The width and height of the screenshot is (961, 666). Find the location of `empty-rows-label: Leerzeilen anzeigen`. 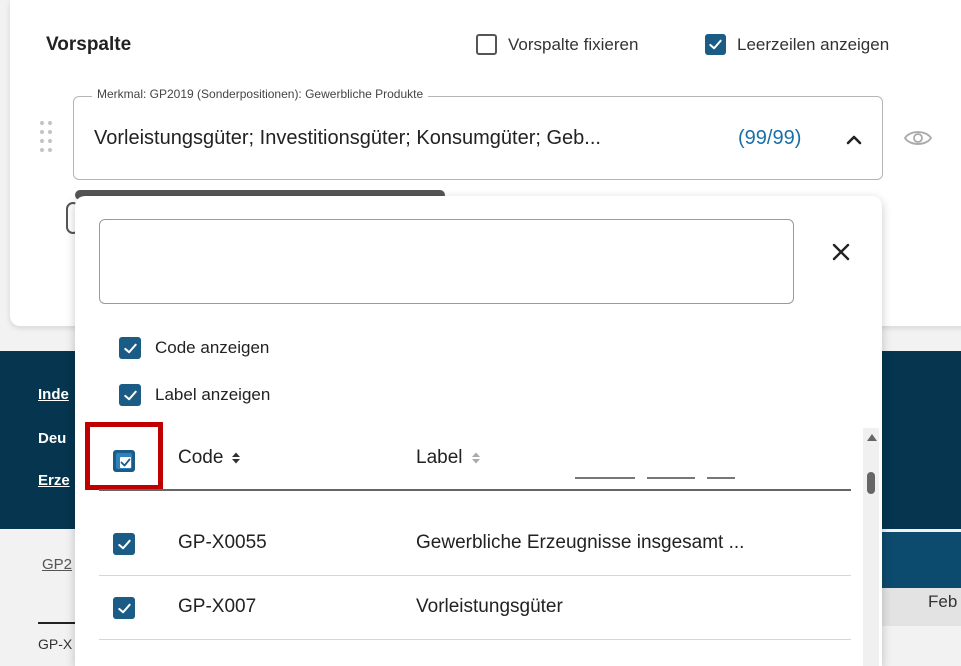

empty-rows-label: Leerzeilen anzeigen is located at coordinates (813, 44).